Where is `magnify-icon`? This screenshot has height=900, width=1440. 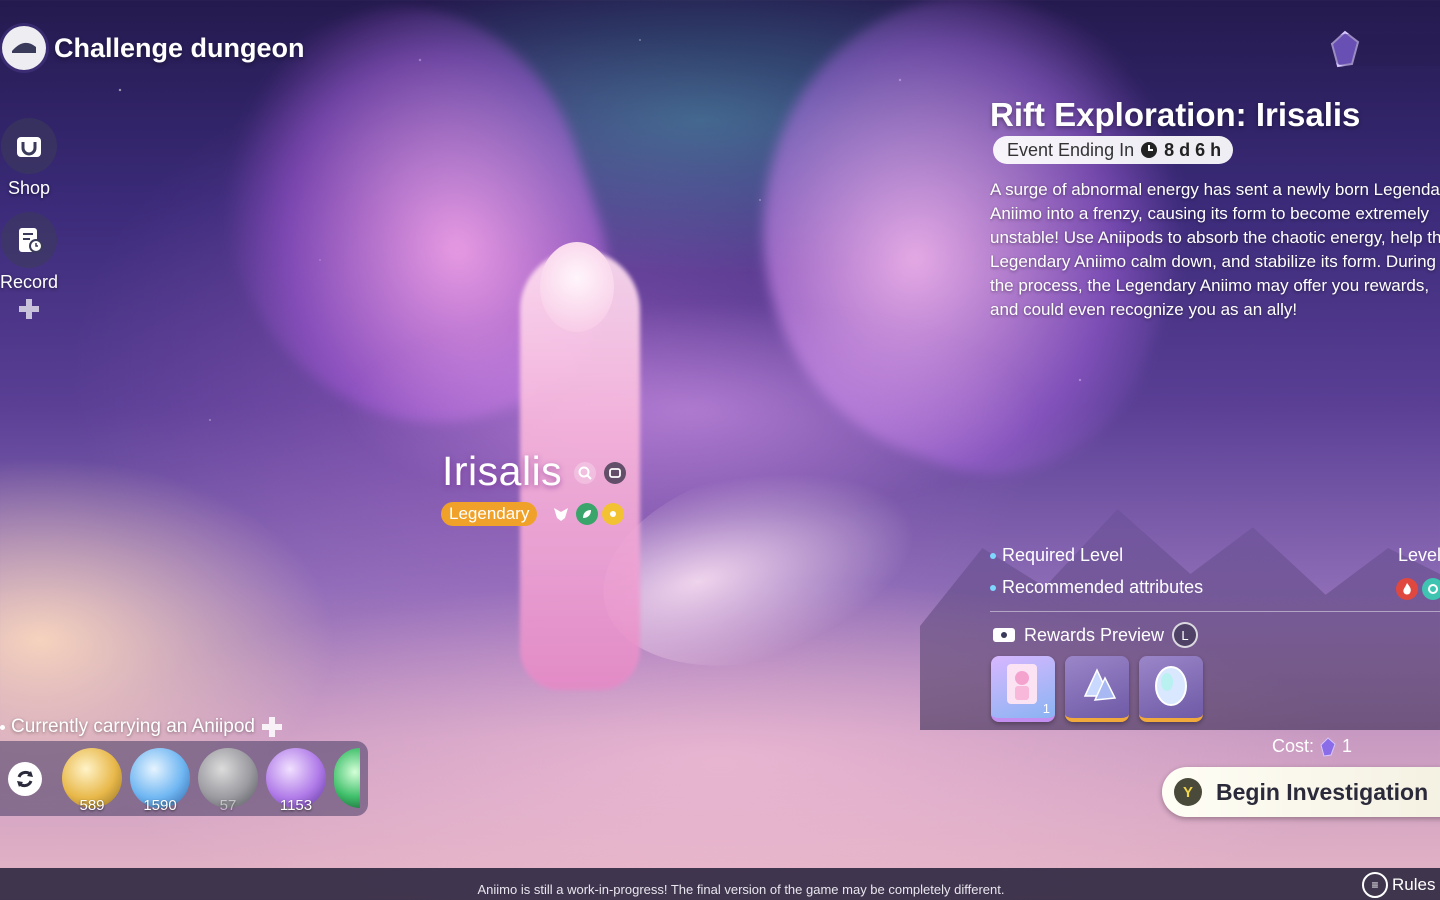 magnify-icon is located at coordinates (585, 473).